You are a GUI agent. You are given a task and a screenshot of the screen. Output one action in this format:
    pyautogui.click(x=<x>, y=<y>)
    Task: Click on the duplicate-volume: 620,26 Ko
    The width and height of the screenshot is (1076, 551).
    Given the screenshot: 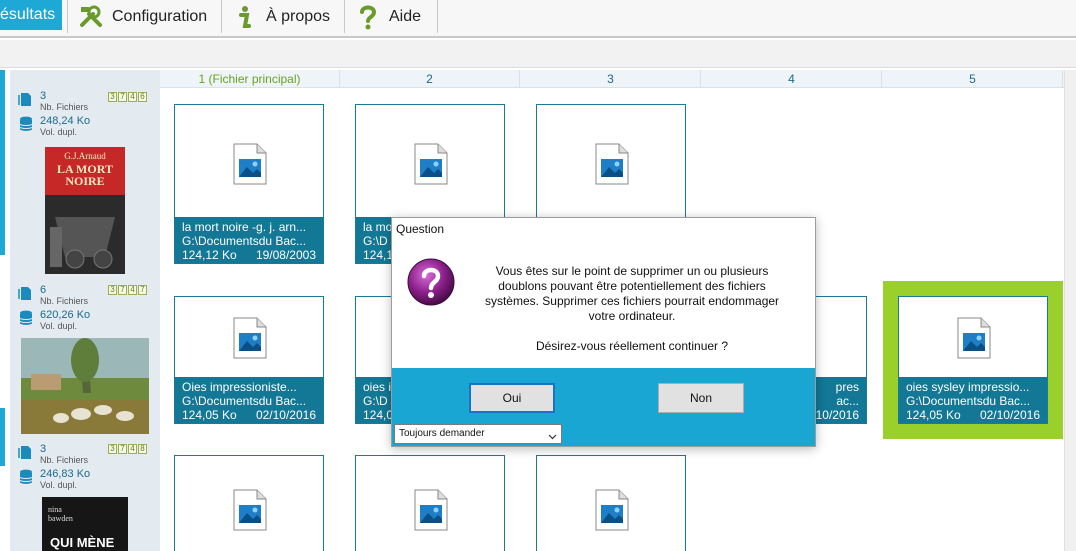 What is the action you would take?
    pyautogui.click(x=65, y=315)
    